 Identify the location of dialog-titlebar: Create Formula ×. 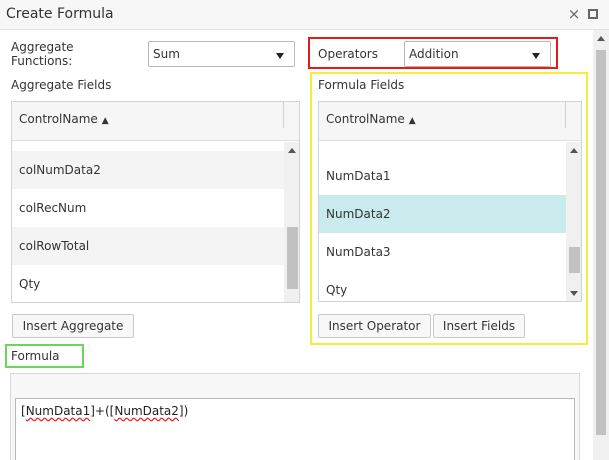
(304, 15).